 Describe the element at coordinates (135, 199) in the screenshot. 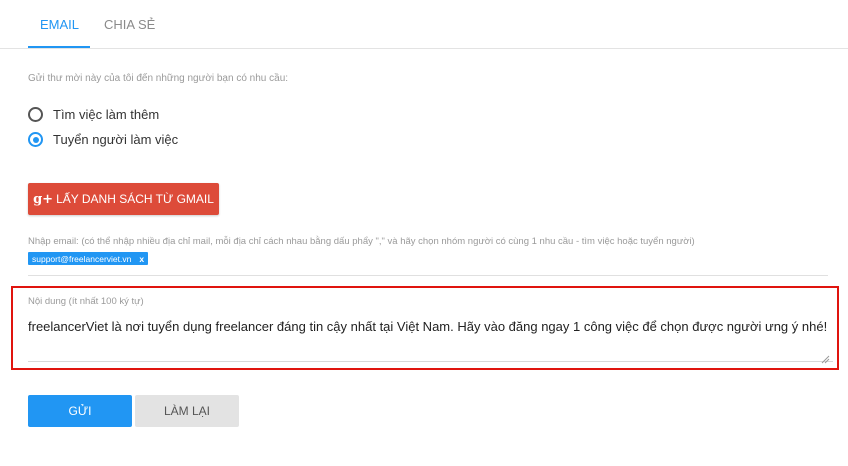

I see `gmail-button-label: LẤY DANH SÁCH TỪ GMAIL` at that location.